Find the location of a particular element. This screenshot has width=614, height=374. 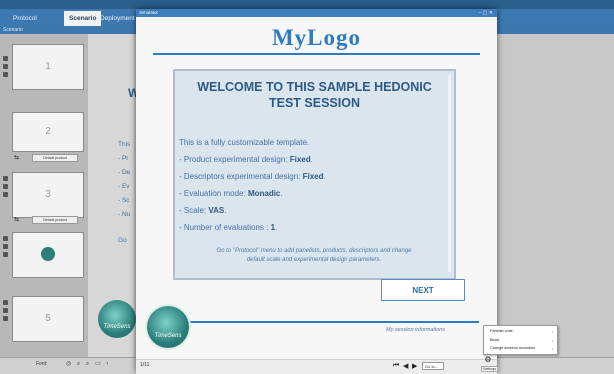

timesens-icon is located at coordinates (48, 254).